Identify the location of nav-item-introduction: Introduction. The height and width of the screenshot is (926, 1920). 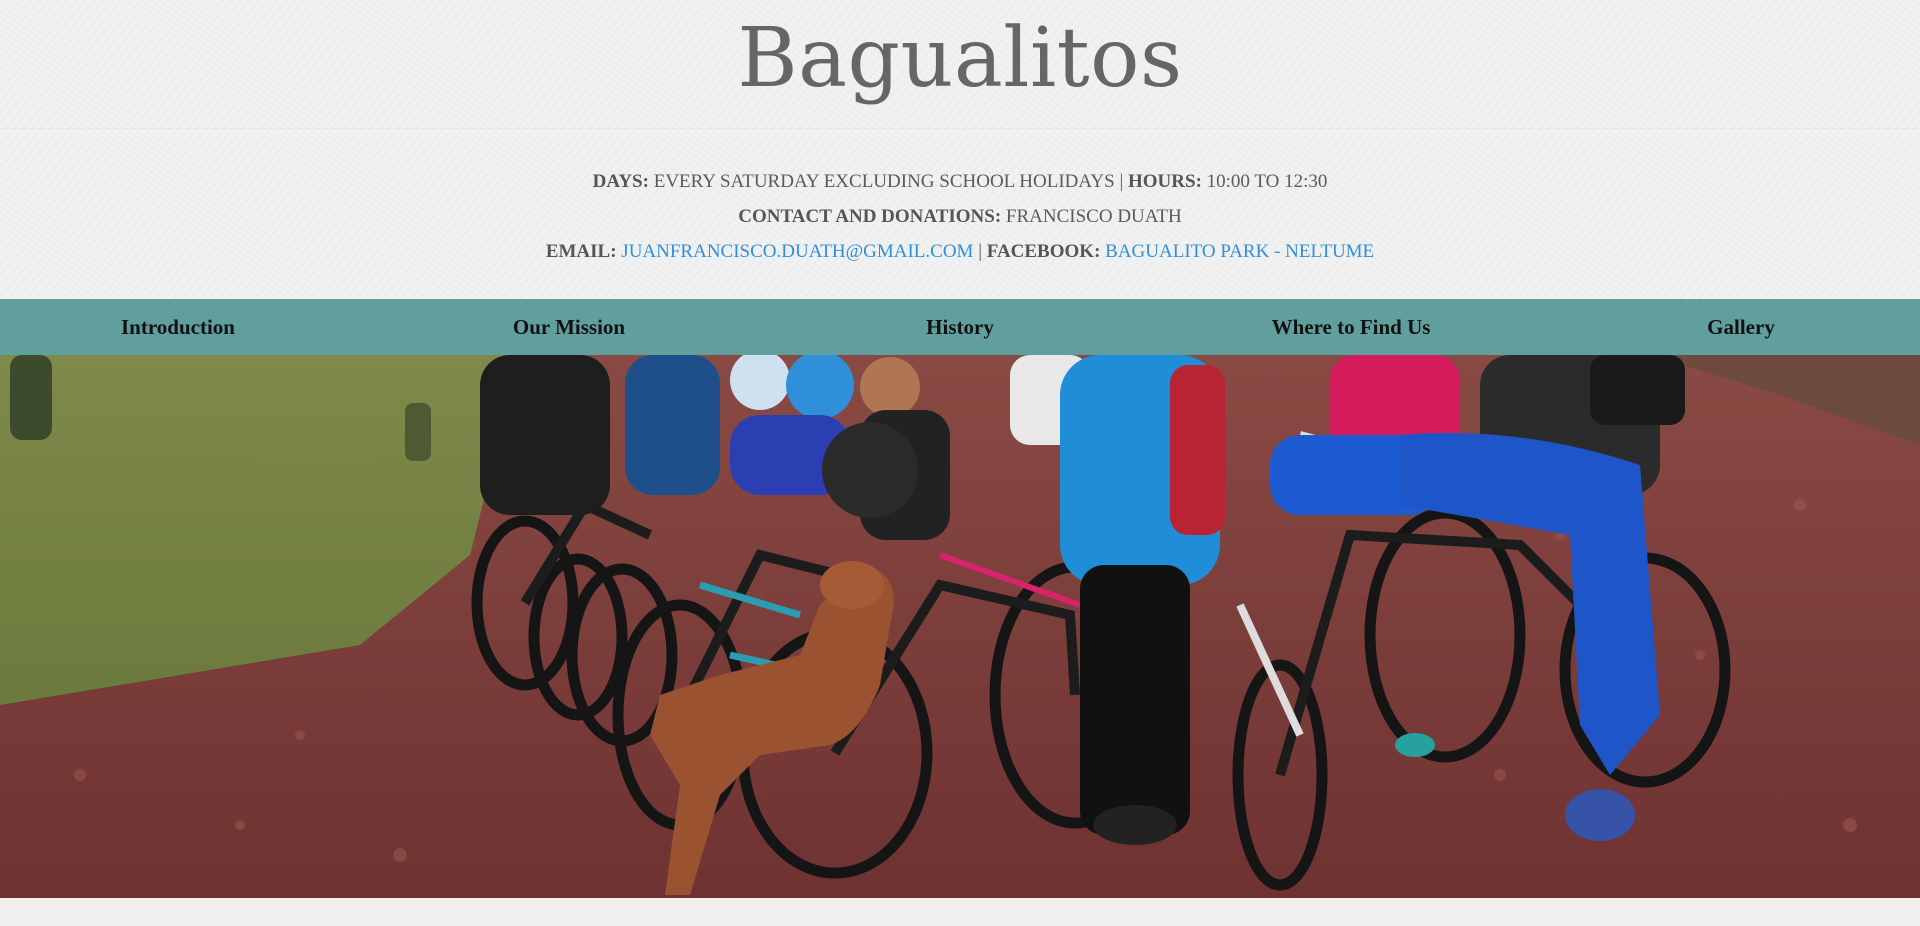
(178, 327).